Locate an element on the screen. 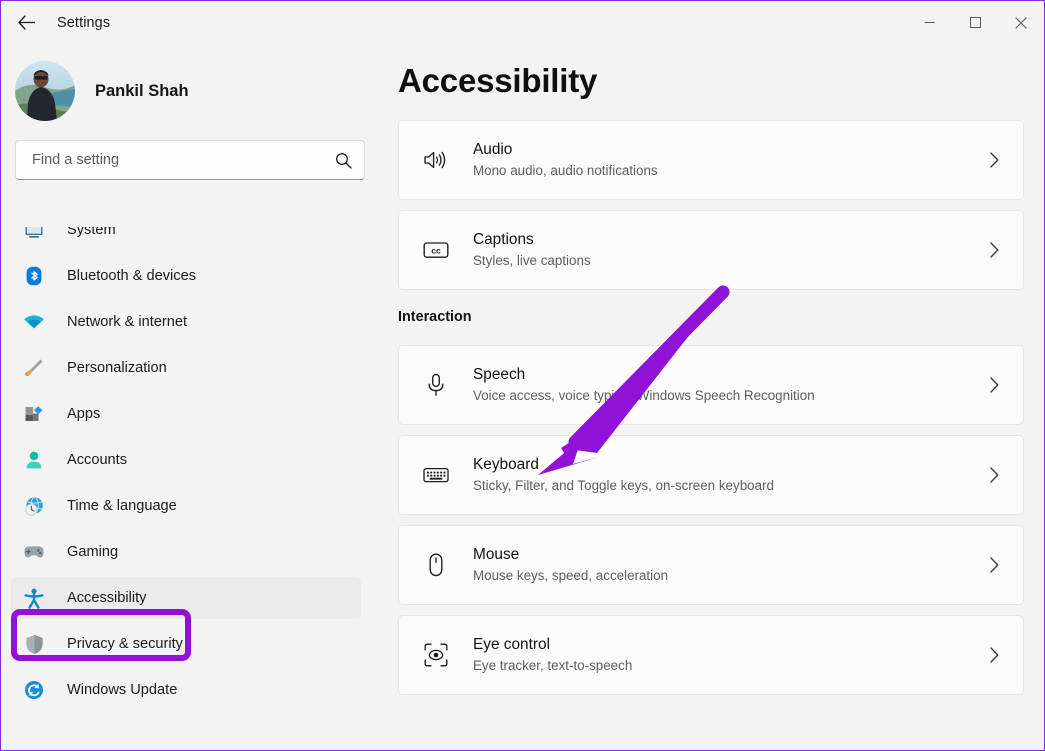  closed-caption-icon: cc is located at coordinates (436, 250).